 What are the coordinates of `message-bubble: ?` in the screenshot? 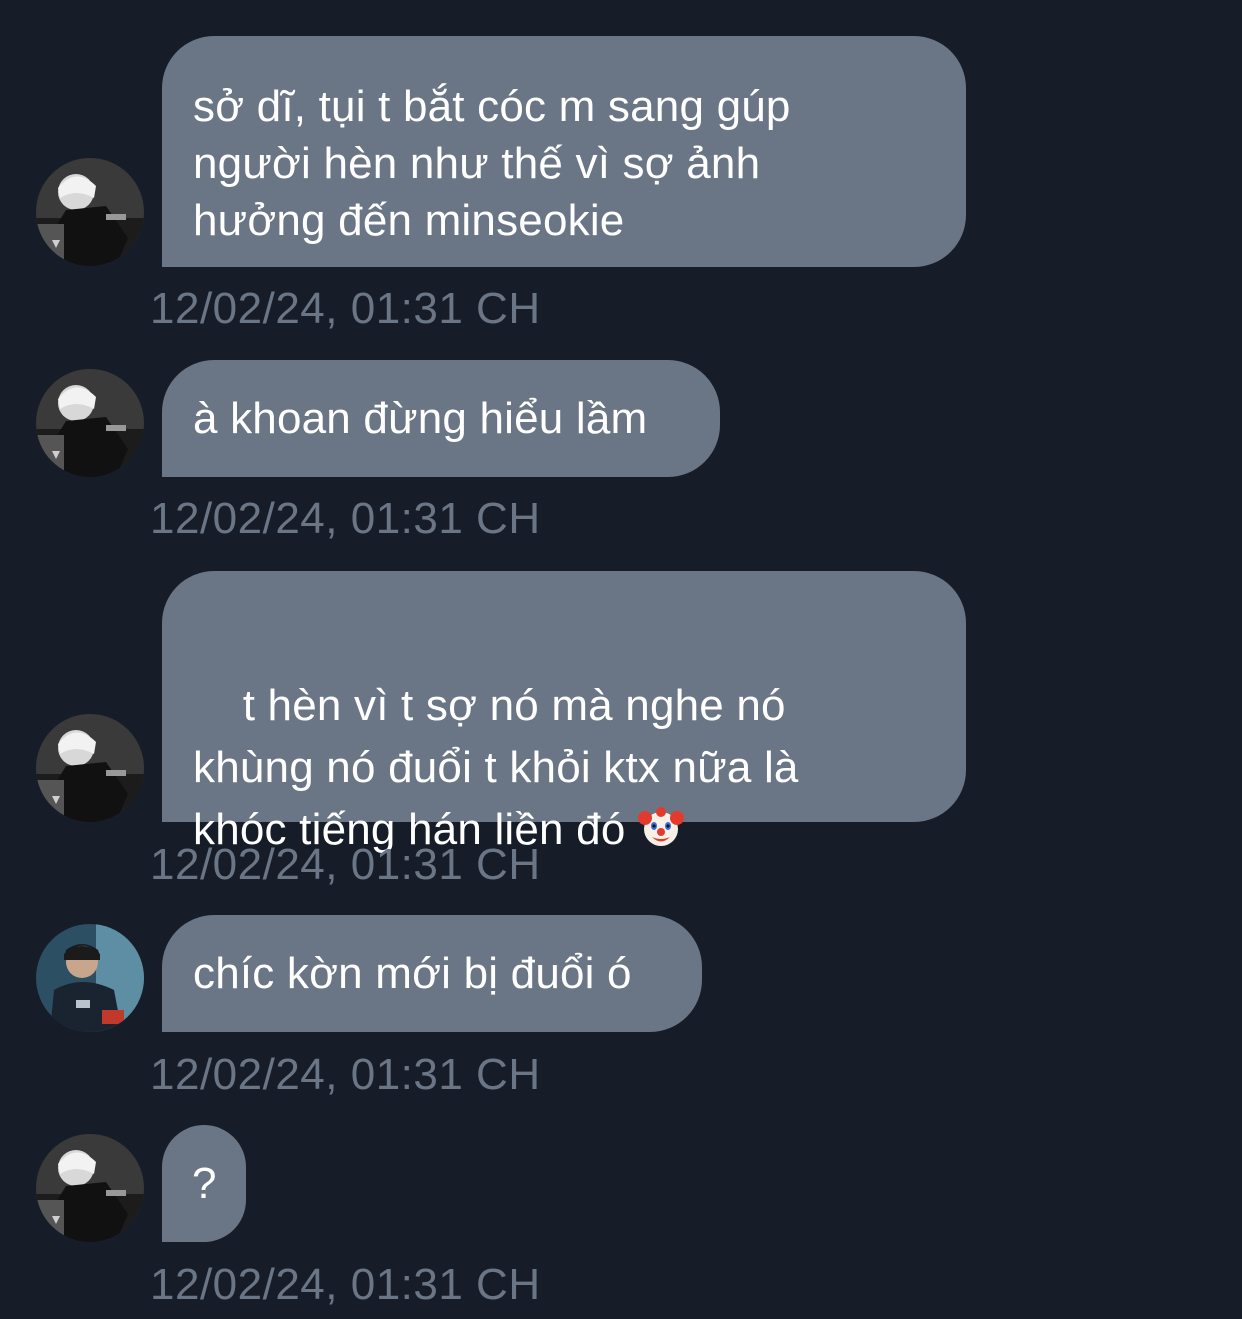 It's located at (204, 1183).